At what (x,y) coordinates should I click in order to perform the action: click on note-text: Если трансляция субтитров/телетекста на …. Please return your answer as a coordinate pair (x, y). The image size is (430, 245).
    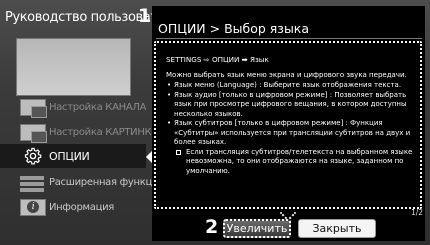
    Looking at the image, I should click on (290, 162).